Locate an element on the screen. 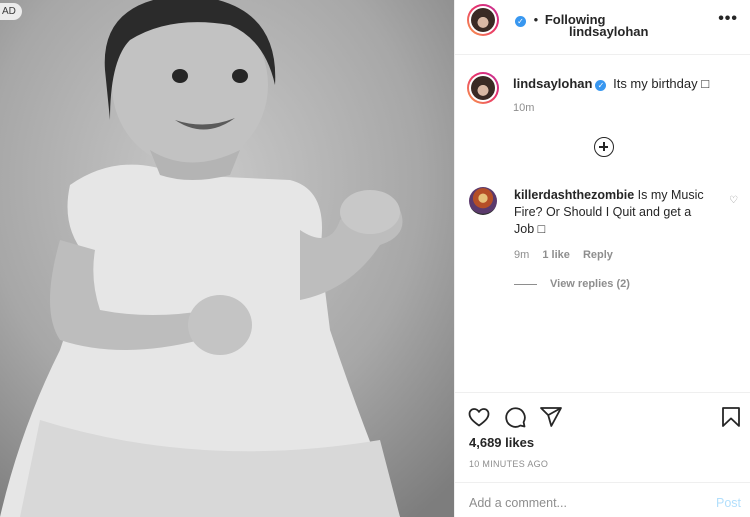 This screenshot has width=750, height=517. post-time-ago: 10 MINUTES AGO is located at coordinates (508, 464).